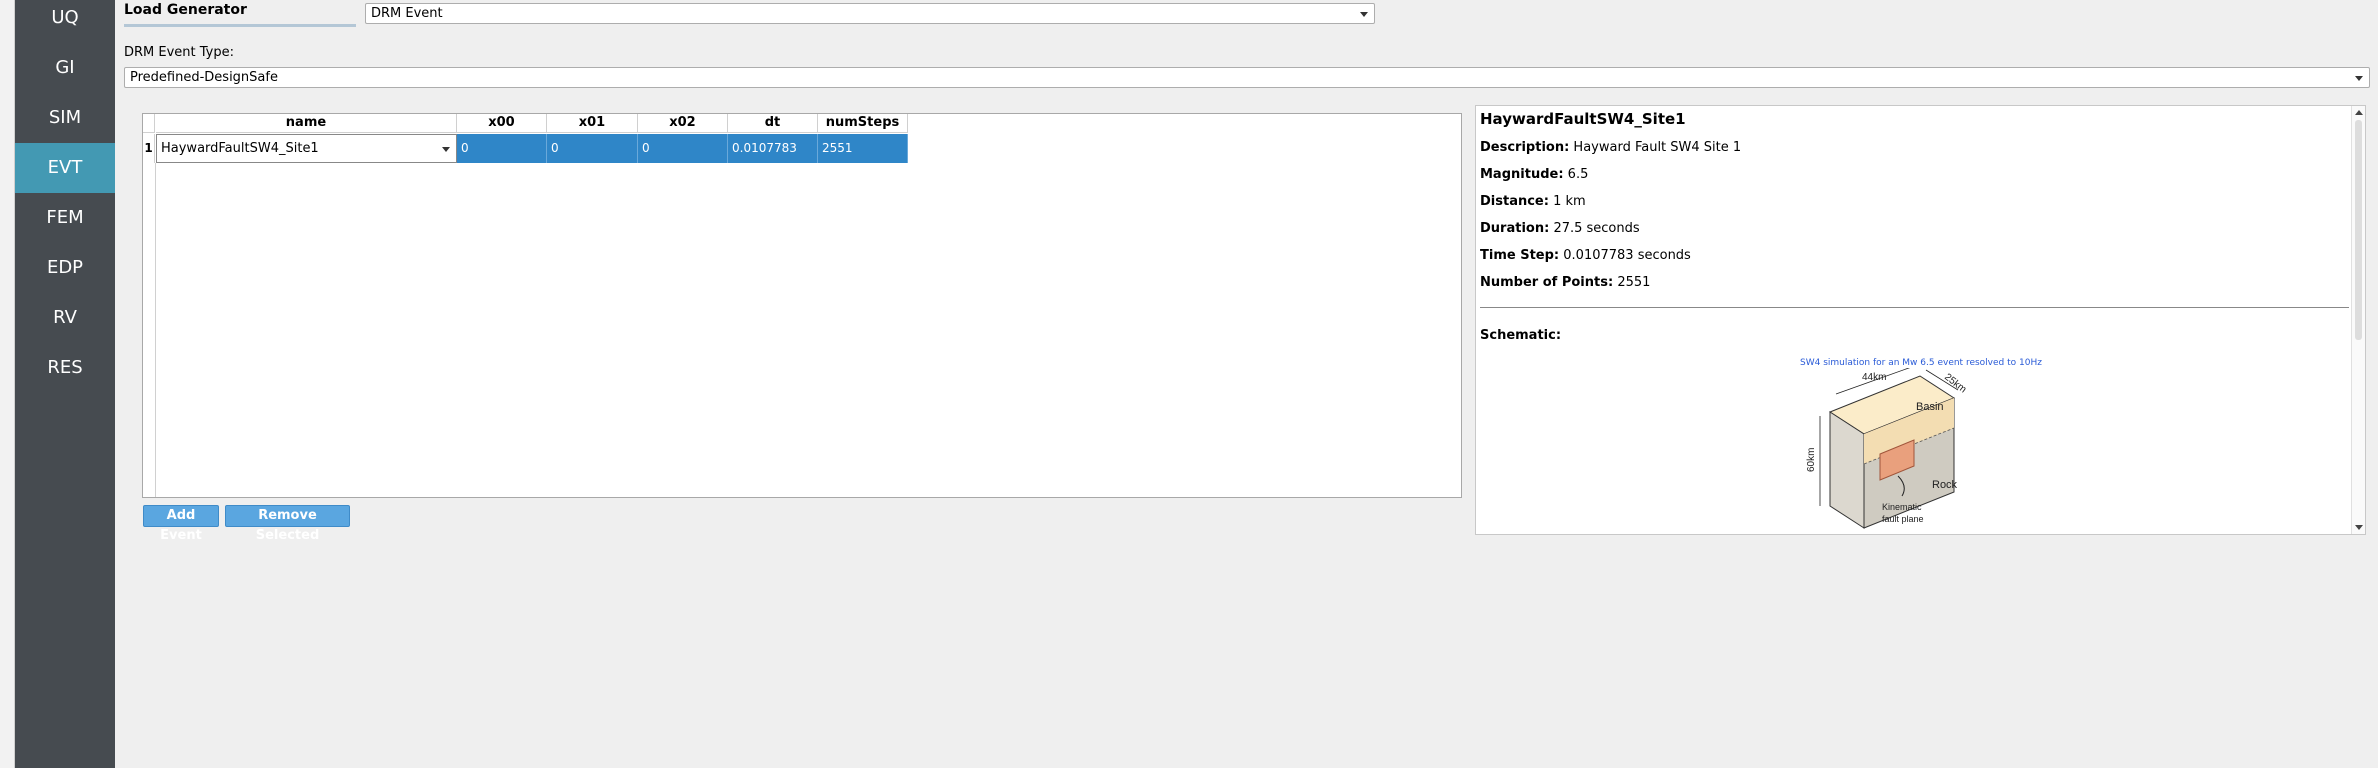  What do you see at coordinates (1657, 147) in the screenshot?
I see `description-value: Hayward Fault SW4 Site 1` at bounding box center [1657, 147].